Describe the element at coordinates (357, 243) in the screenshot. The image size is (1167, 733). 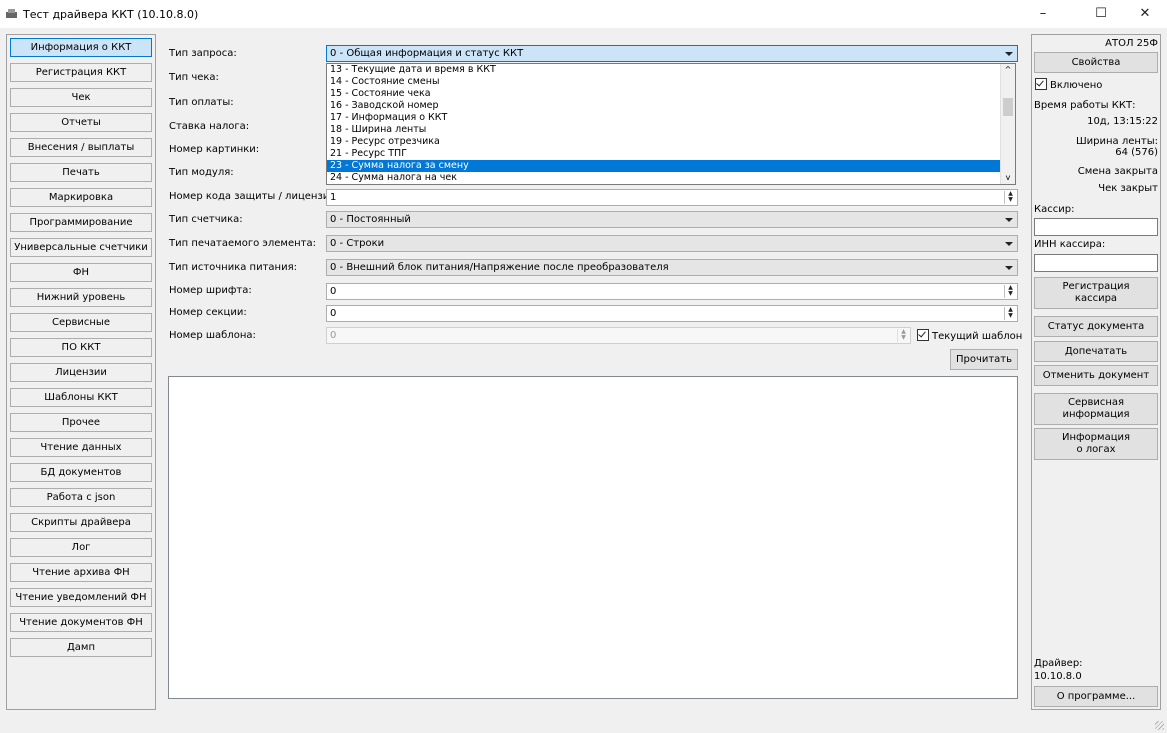
I see `print-element-value: 0 - Строки` at that location.